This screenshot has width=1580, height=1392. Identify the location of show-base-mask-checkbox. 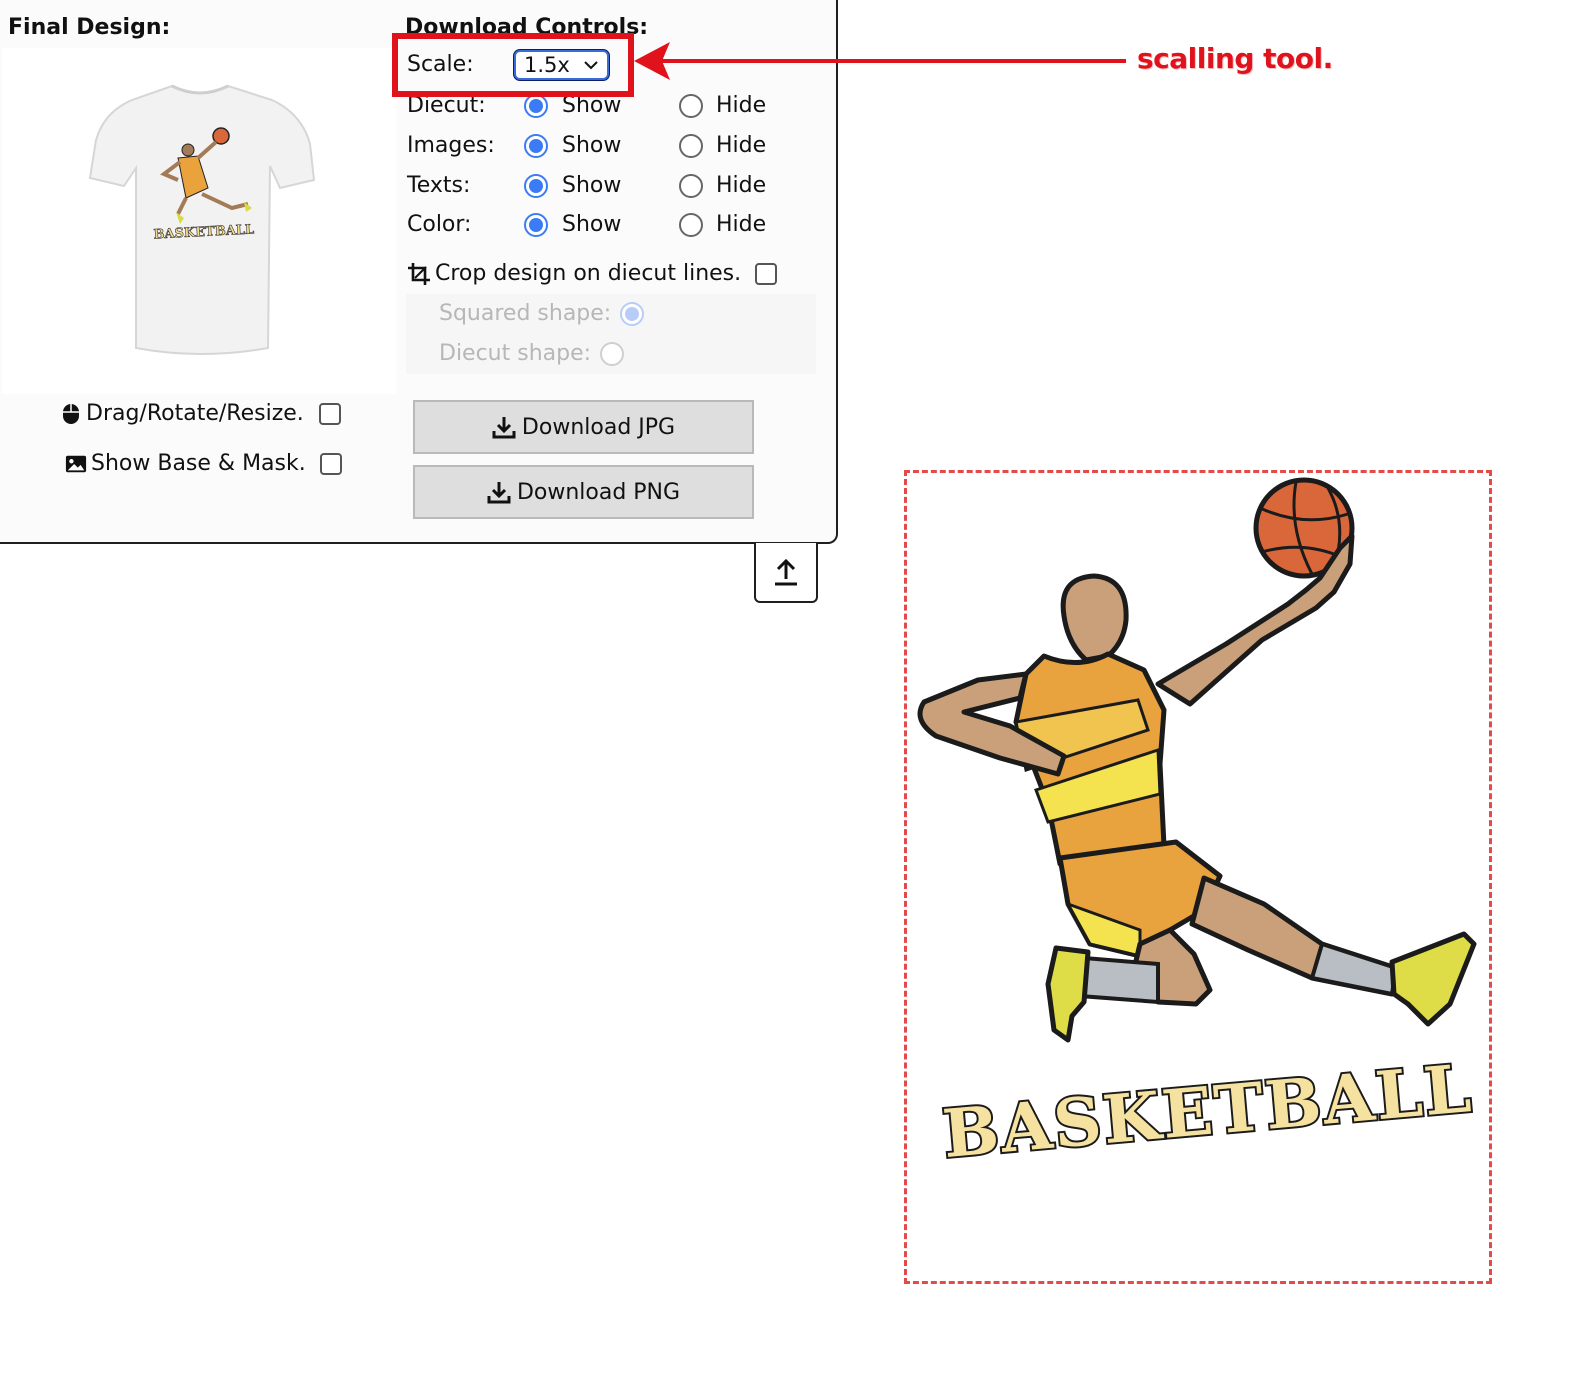
(330, 464).